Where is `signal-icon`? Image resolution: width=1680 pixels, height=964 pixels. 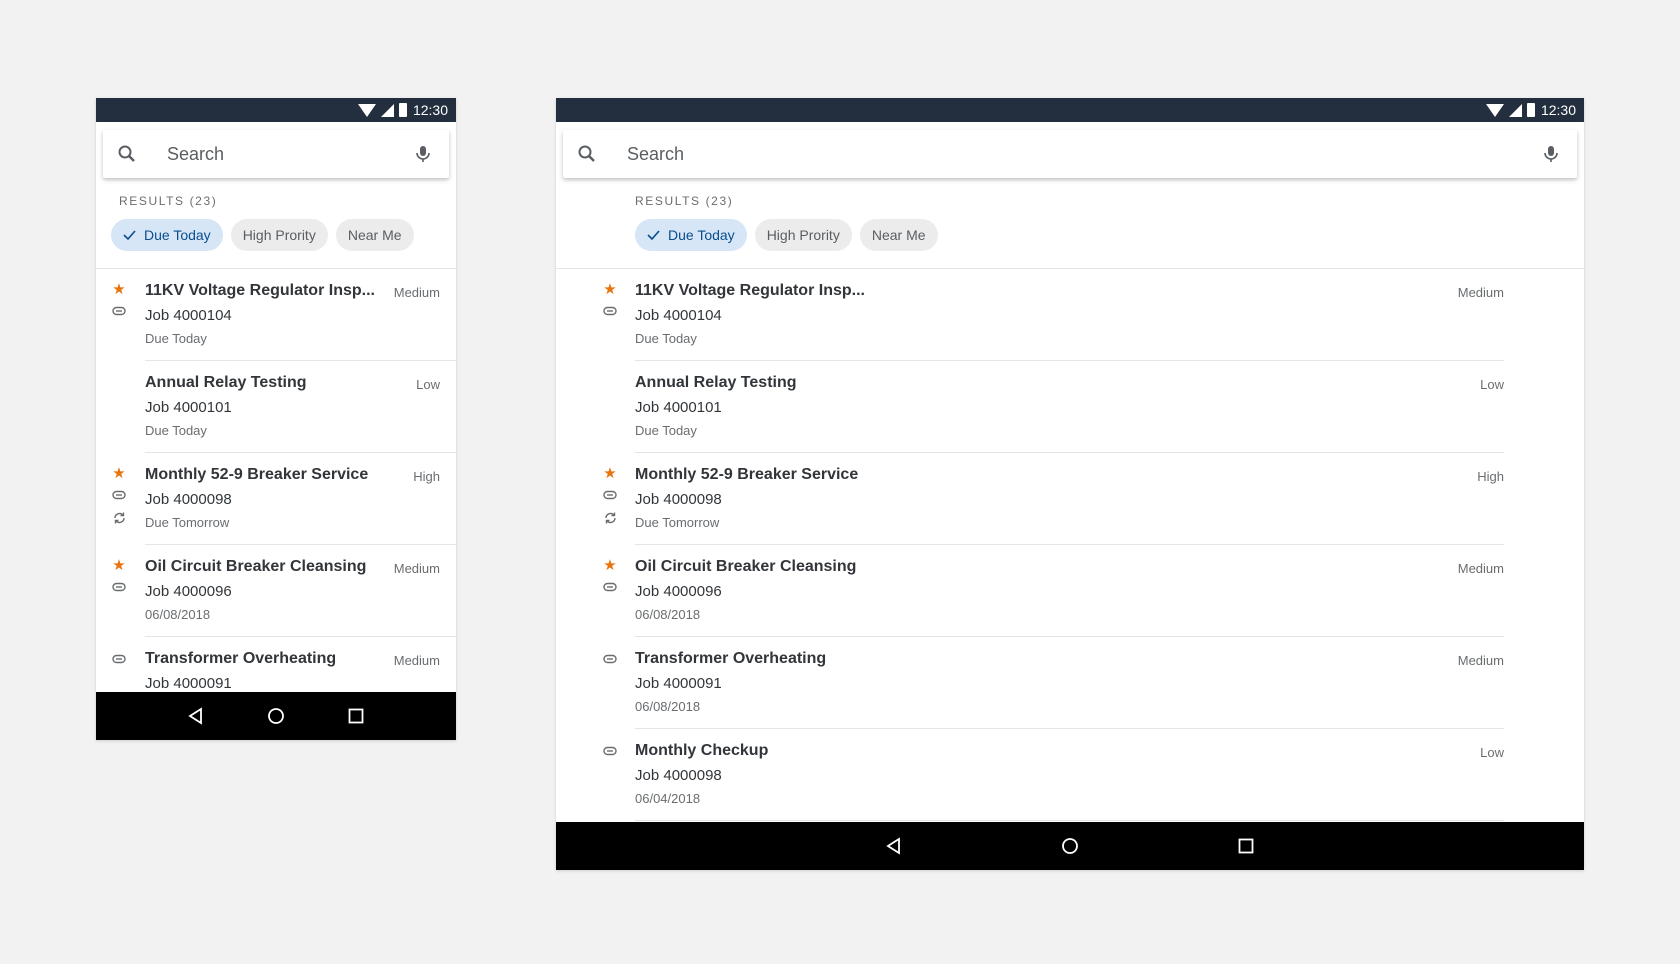
signal-icon is located at coordinates (387, 110).